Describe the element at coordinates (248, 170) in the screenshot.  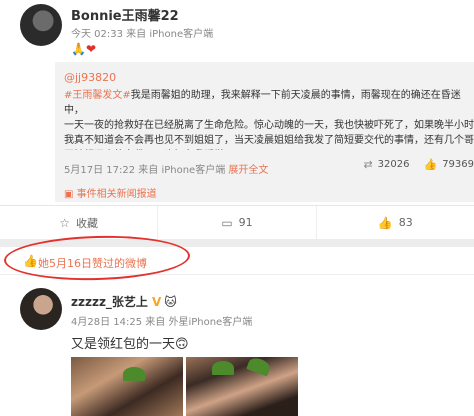
I see `expand-link: 展开全文` at that location.